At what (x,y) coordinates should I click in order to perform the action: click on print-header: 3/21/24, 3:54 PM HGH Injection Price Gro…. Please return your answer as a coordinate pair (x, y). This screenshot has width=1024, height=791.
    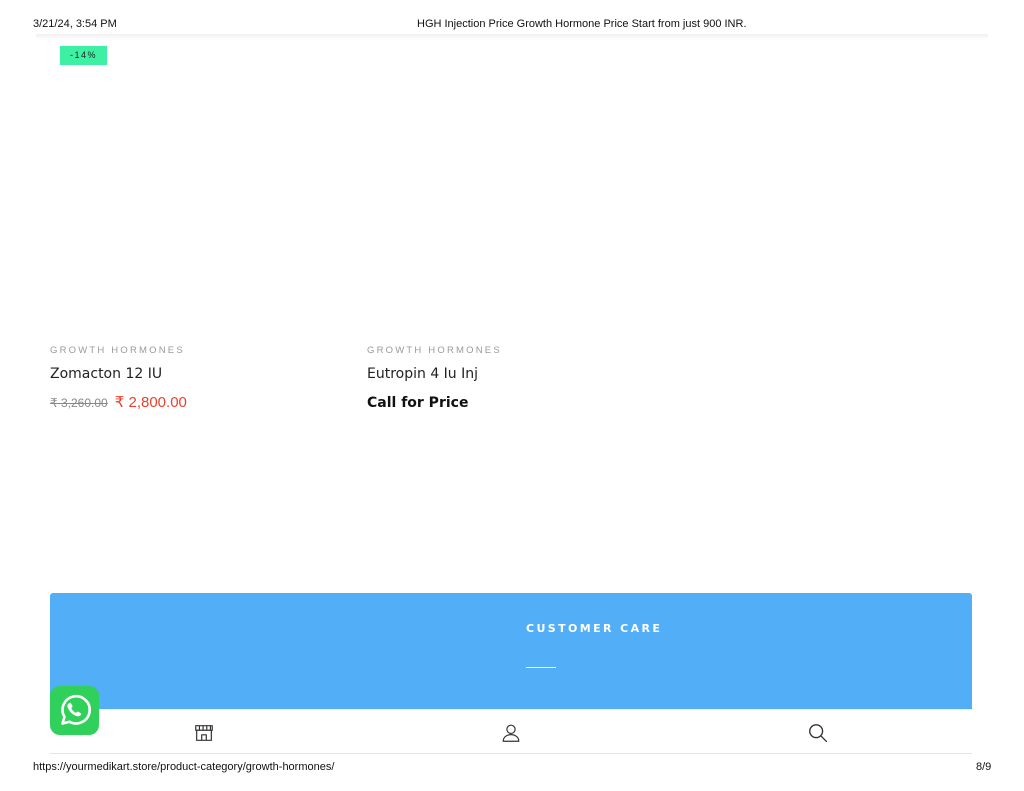
    Looking at the image, I should click on (512, 25).